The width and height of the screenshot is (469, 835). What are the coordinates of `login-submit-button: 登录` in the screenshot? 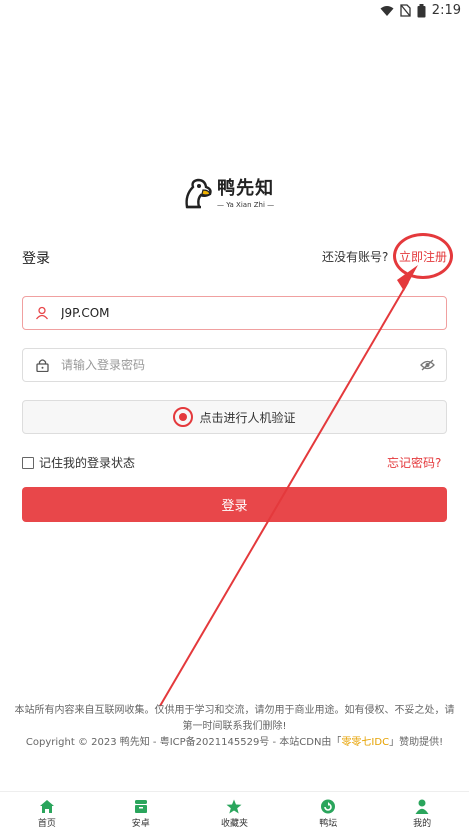 It's located at (234, 504).